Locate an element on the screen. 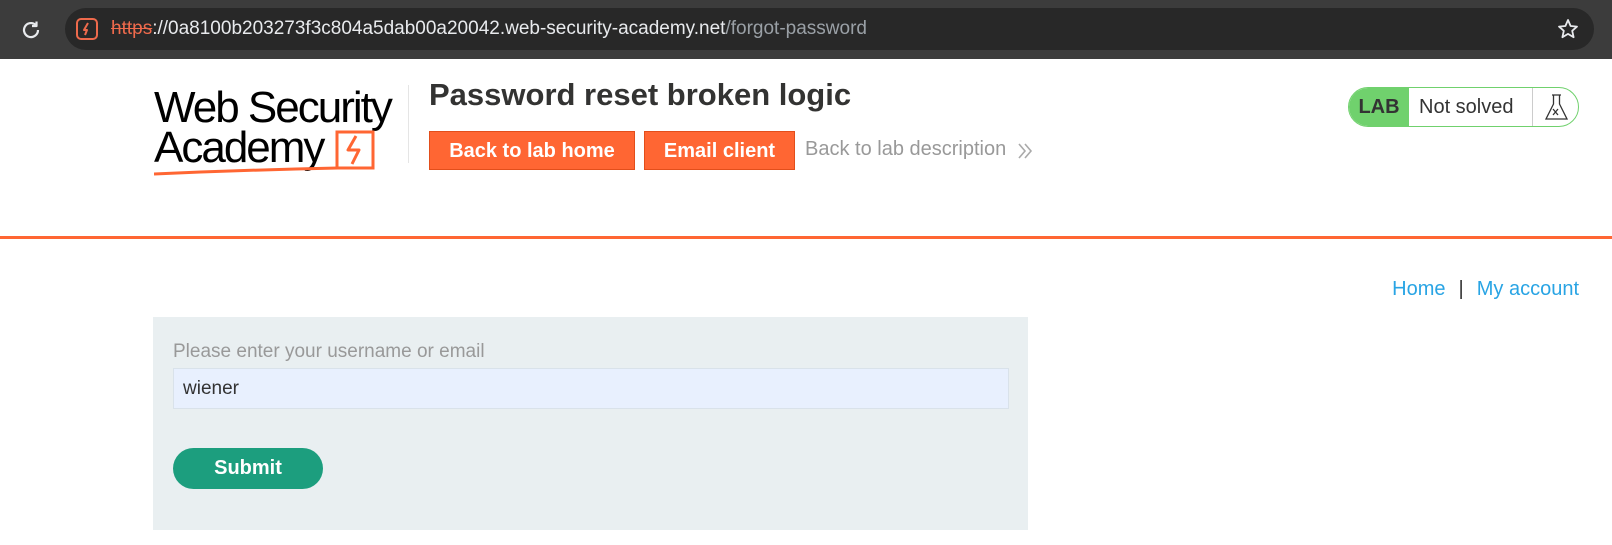  email-client-button: Email client is located at coordinates (719, 150).